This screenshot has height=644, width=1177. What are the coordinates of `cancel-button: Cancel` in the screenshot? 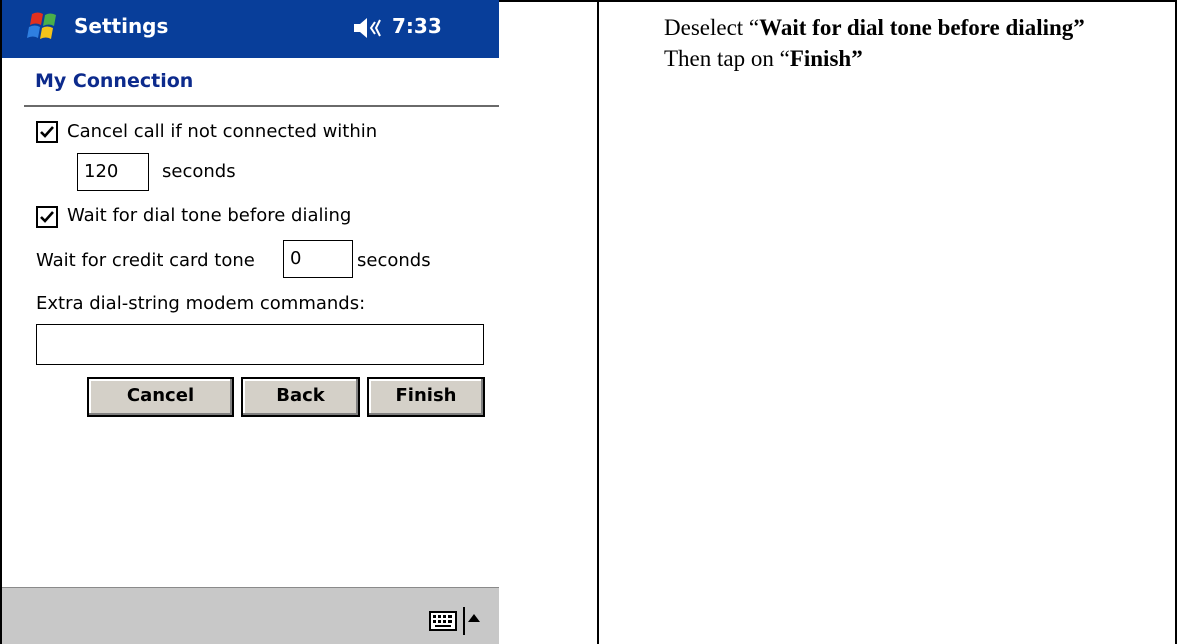 It's located at (160, 397).